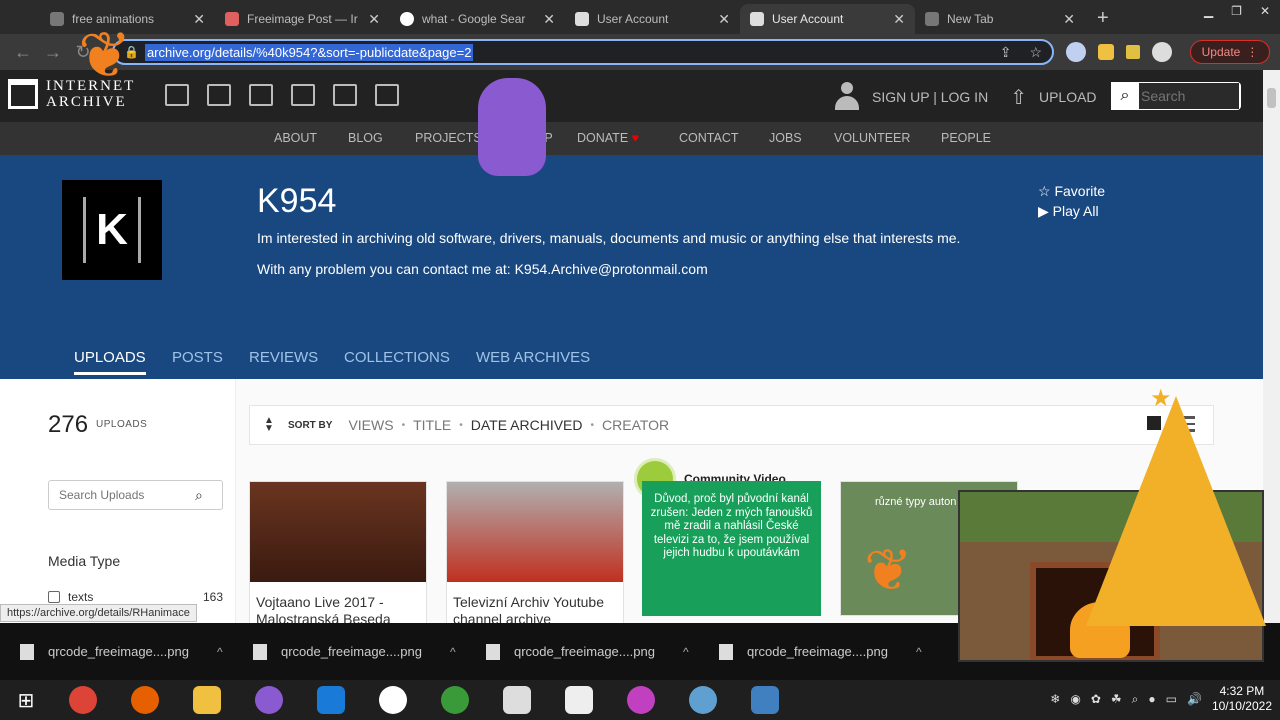  What do you see at coordinates (177, 95) in the screenshot?
I see `web-icon` at bounding box center [177, 95].